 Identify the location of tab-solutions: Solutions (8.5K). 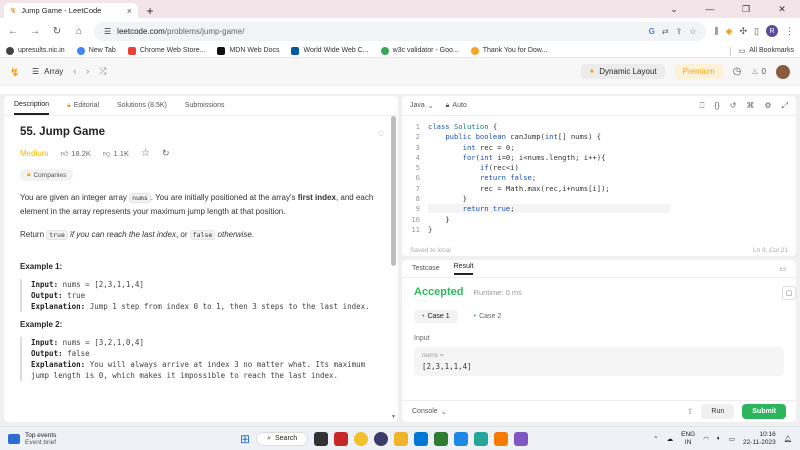
(142, 105).